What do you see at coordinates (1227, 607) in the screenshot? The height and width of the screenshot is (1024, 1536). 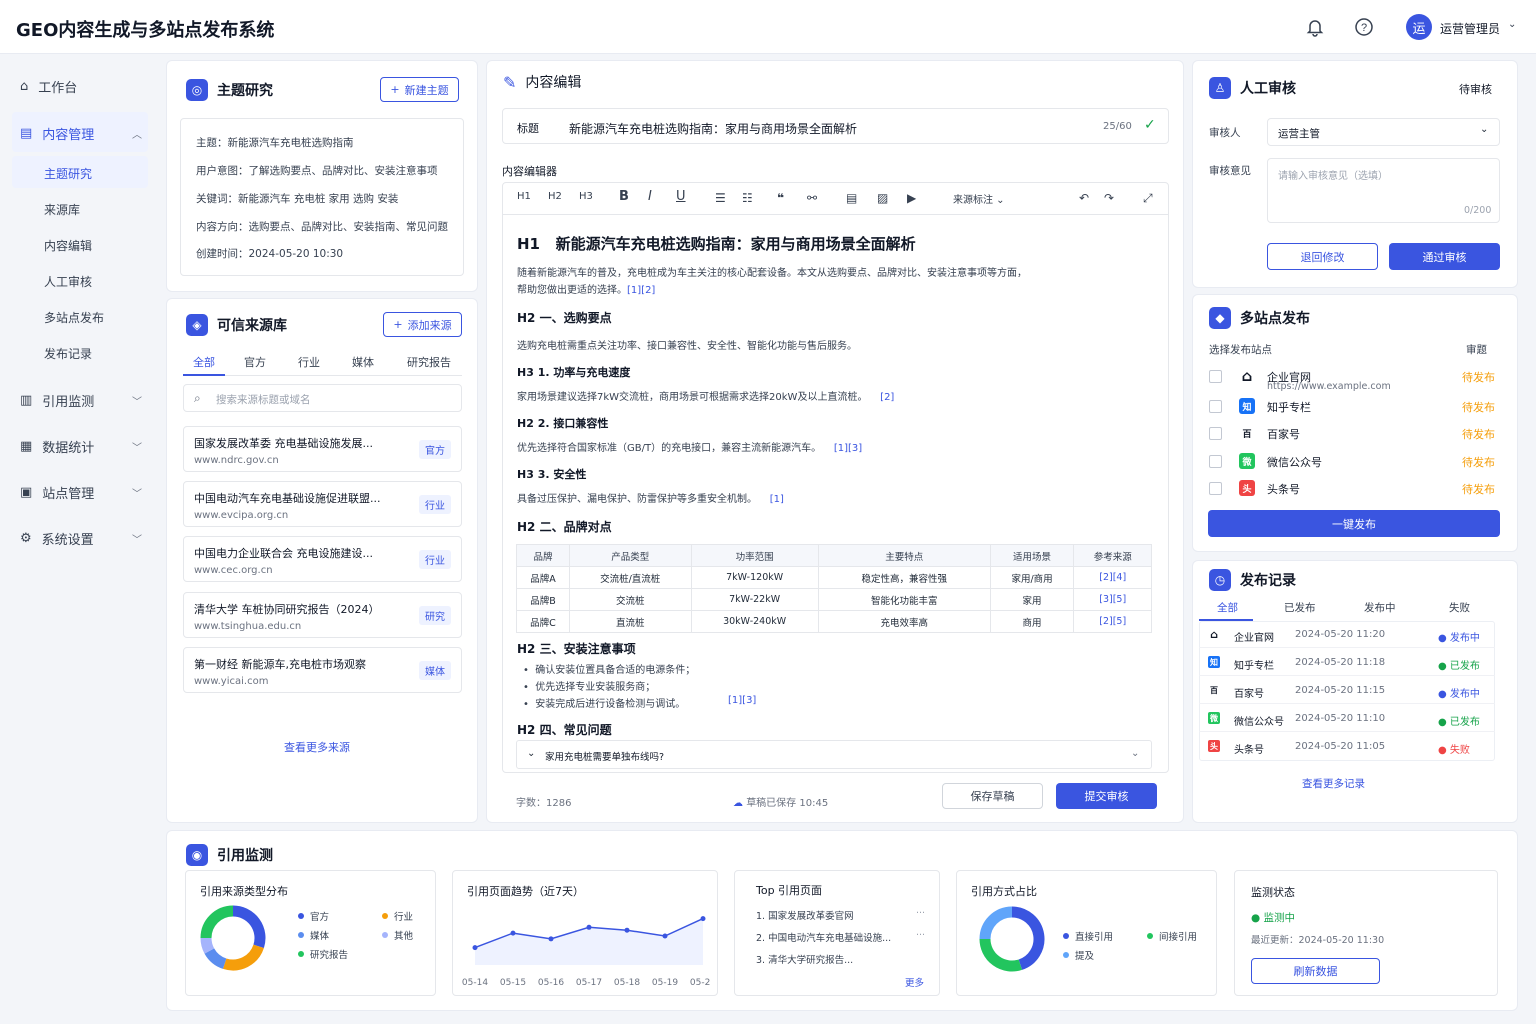 I see `records-tab-all: 全部` at bounding box center [1227, 607].